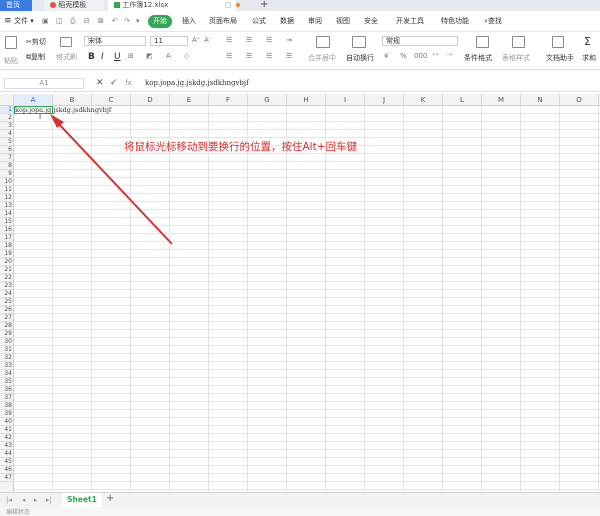  What do you see at coordinates (229, 56) in the screenshot?
I see `align-left-icon: ☰` at bounding box center [229, 56].